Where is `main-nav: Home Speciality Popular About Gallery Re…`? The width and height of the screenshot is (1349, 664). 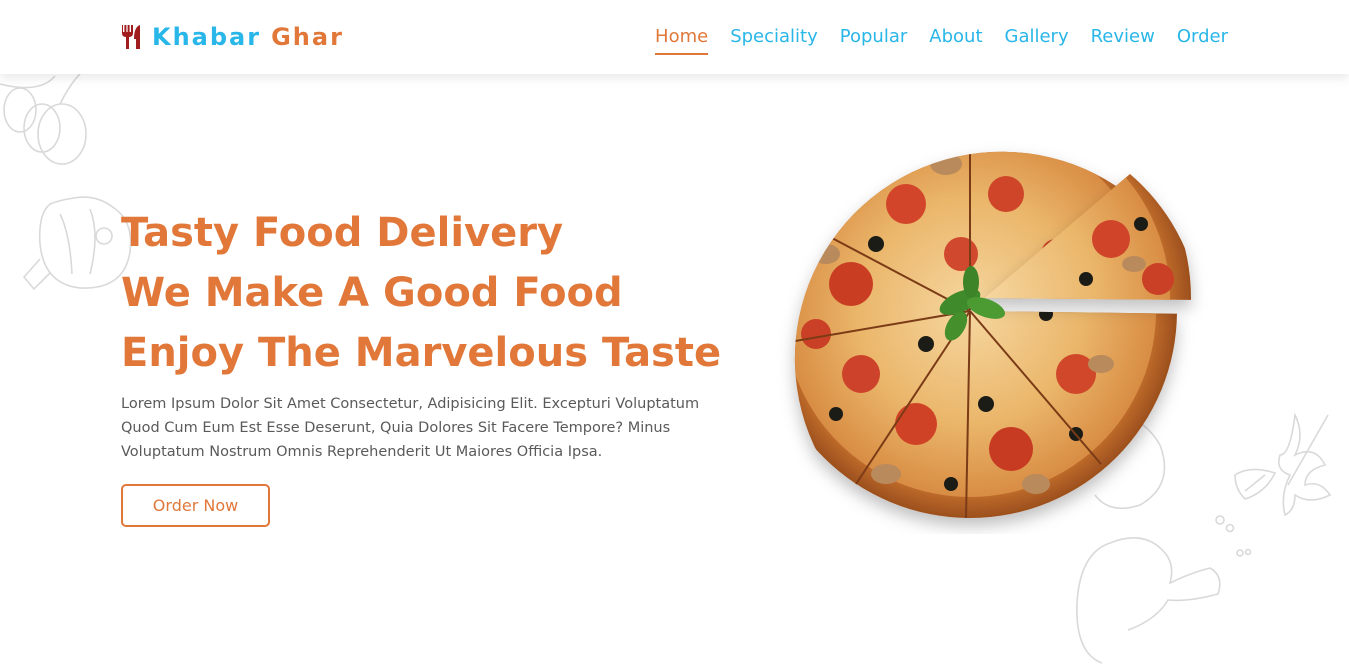 main-nav: Home Speciality Popular About Gallery Re… is located at coordinates (930, 39).